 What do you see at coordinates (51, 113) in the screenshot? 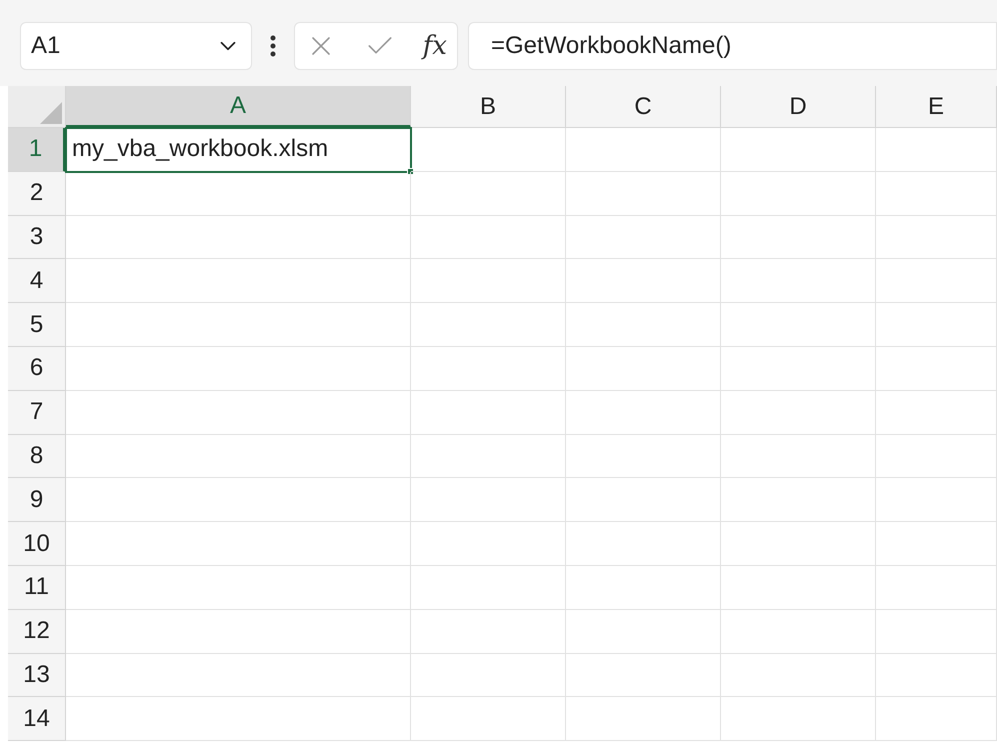
I see `corner-triangle-icon` at bounding box center [51, 113].